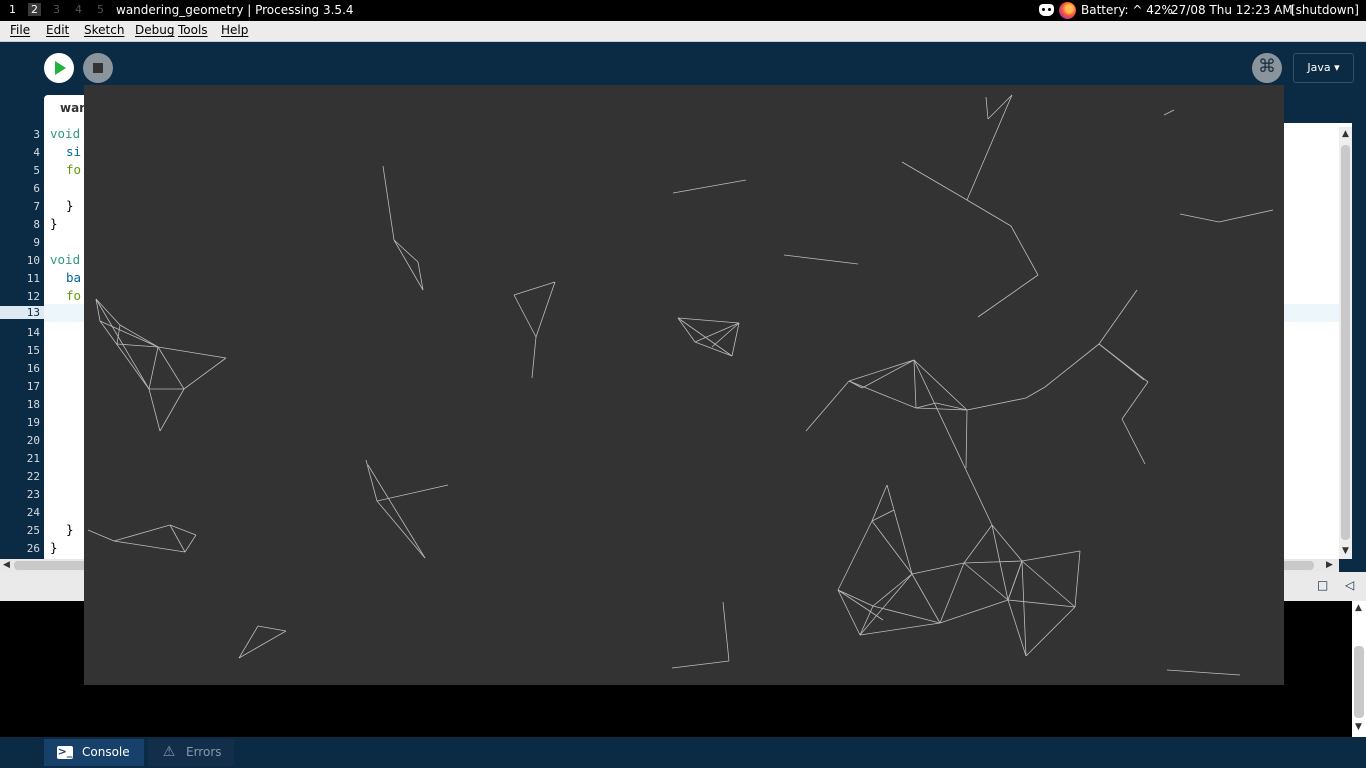 Image resolution: width=1366 pixels, height=768 pixels. What do you see at coordinates (22, 312) in the screenshot?
I see `current-line-number: 13` at bounding box center [22, 312].